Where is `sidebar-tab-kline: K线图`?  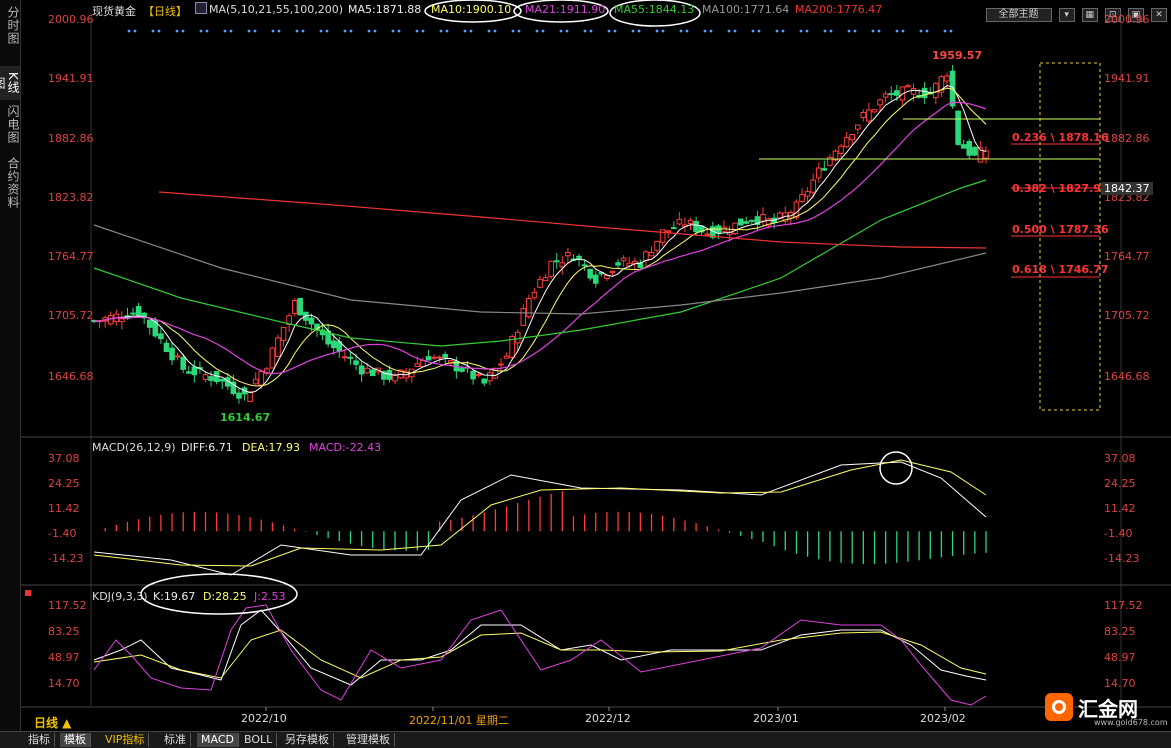
sidebar-tab-kline: K线图 is located at coordinates (10, 83).